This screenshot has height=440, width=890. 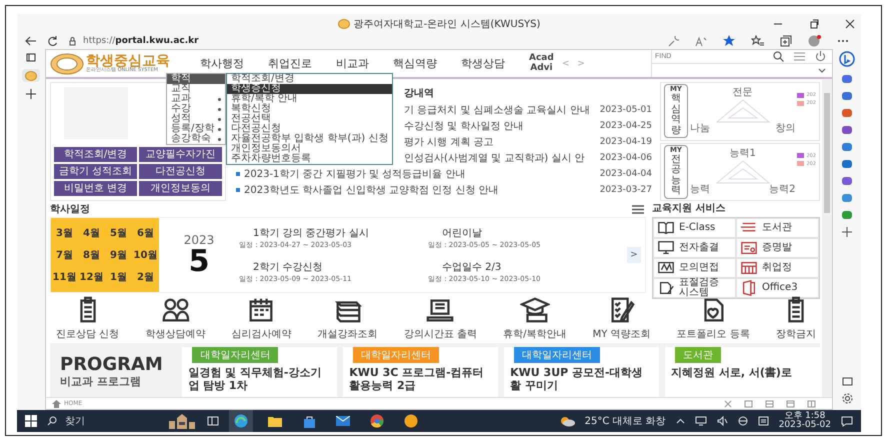 I want to click on quick-link: 개설강좌조회, so click(x=348, y=334).